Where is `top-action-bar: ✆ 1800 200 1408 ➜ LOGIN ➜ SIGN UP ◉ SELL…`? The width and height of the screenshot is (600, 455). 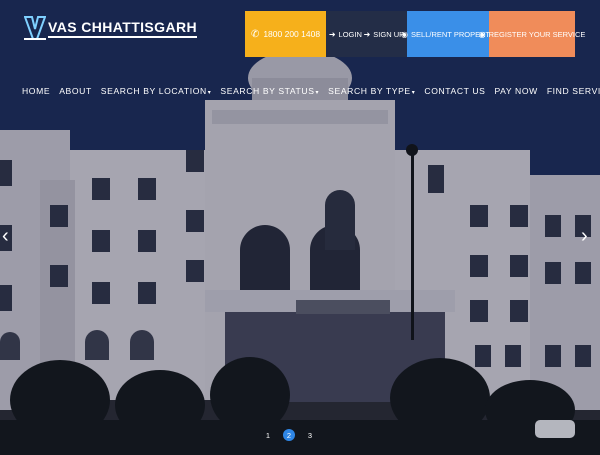
top-action-bar: ✆ 1800 200 1408 ➜ LOGIN ➜ SIGN UP ◉ SELL… is located at coordinates (415, 34).